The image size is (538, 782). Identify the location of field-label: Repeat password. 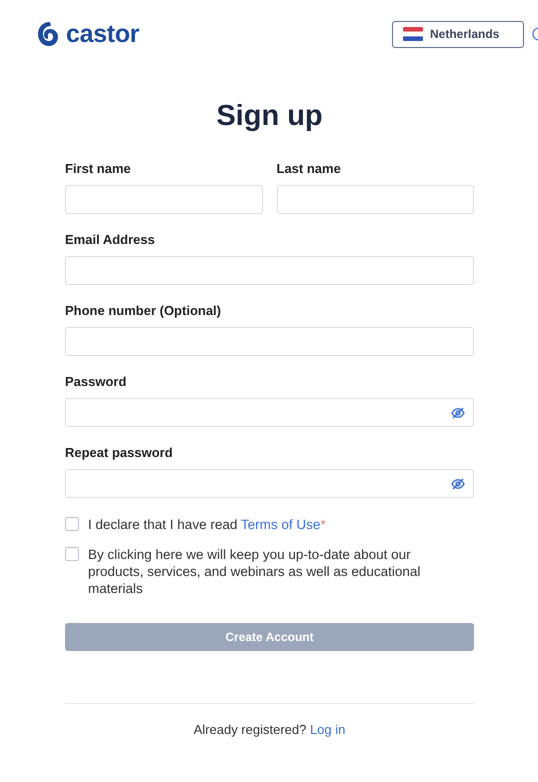
(119, 452).